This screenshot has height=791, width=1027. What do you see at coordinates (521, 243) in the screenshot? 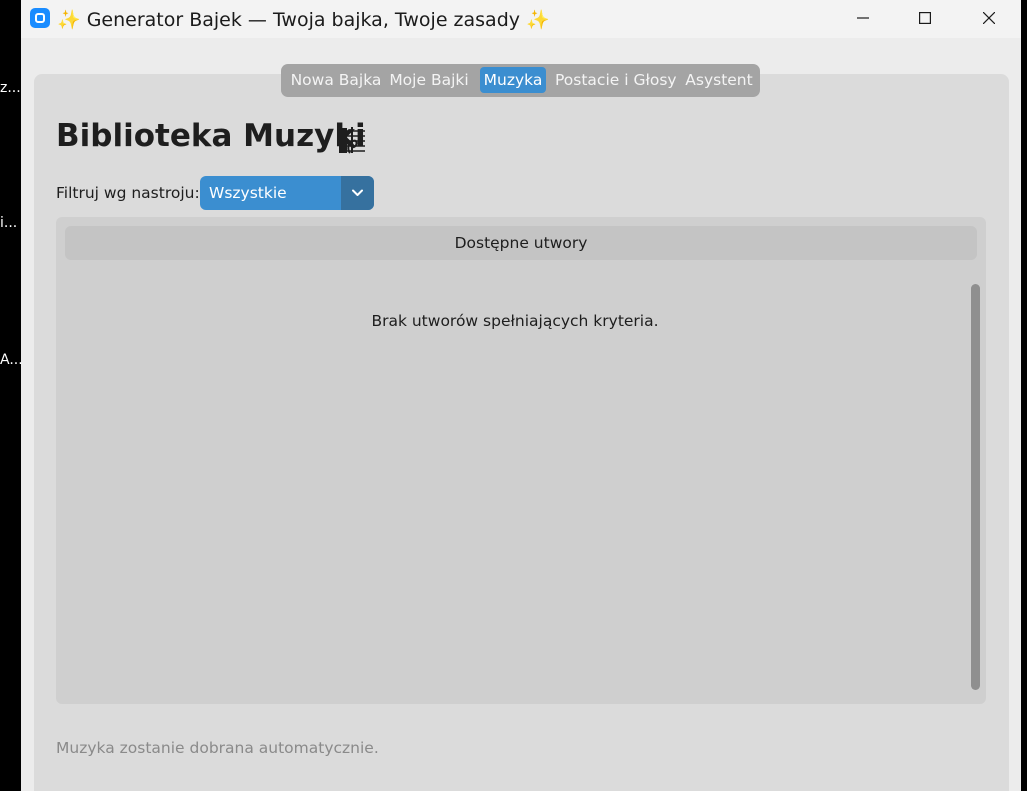
I see `tracks-list-header: Dostępne utwory` at bounding box center [521, 243].